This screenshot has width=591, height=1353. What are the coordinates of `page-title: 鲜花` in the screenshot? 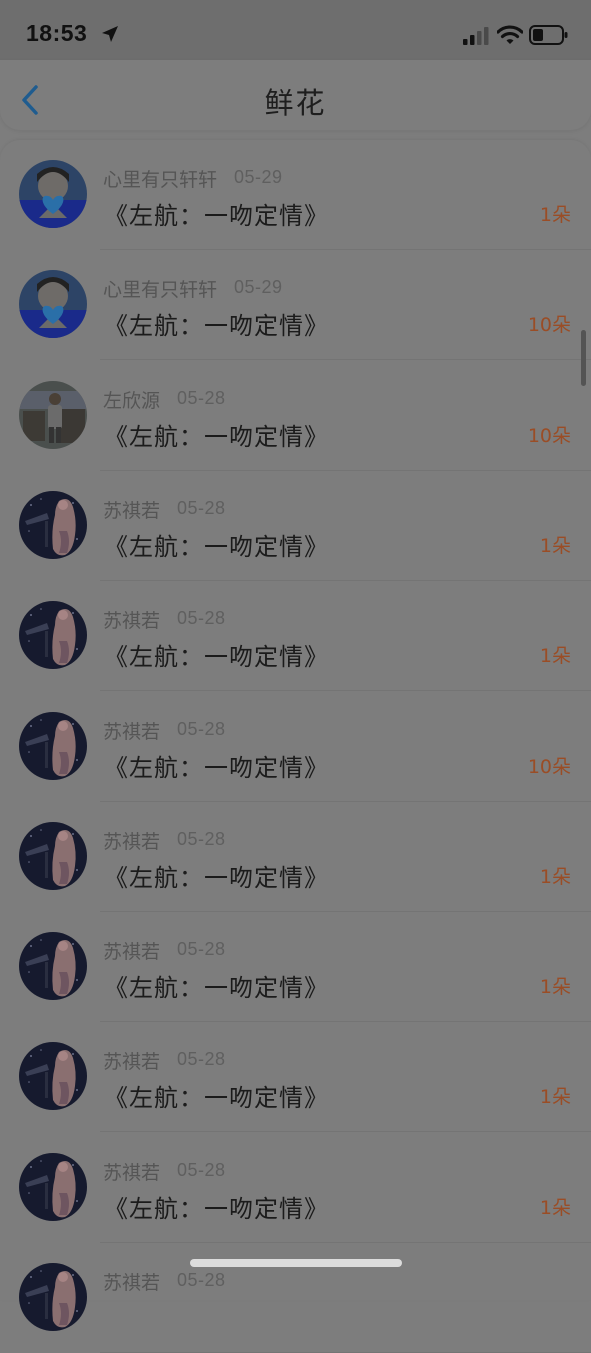 It's located at (295, 103).